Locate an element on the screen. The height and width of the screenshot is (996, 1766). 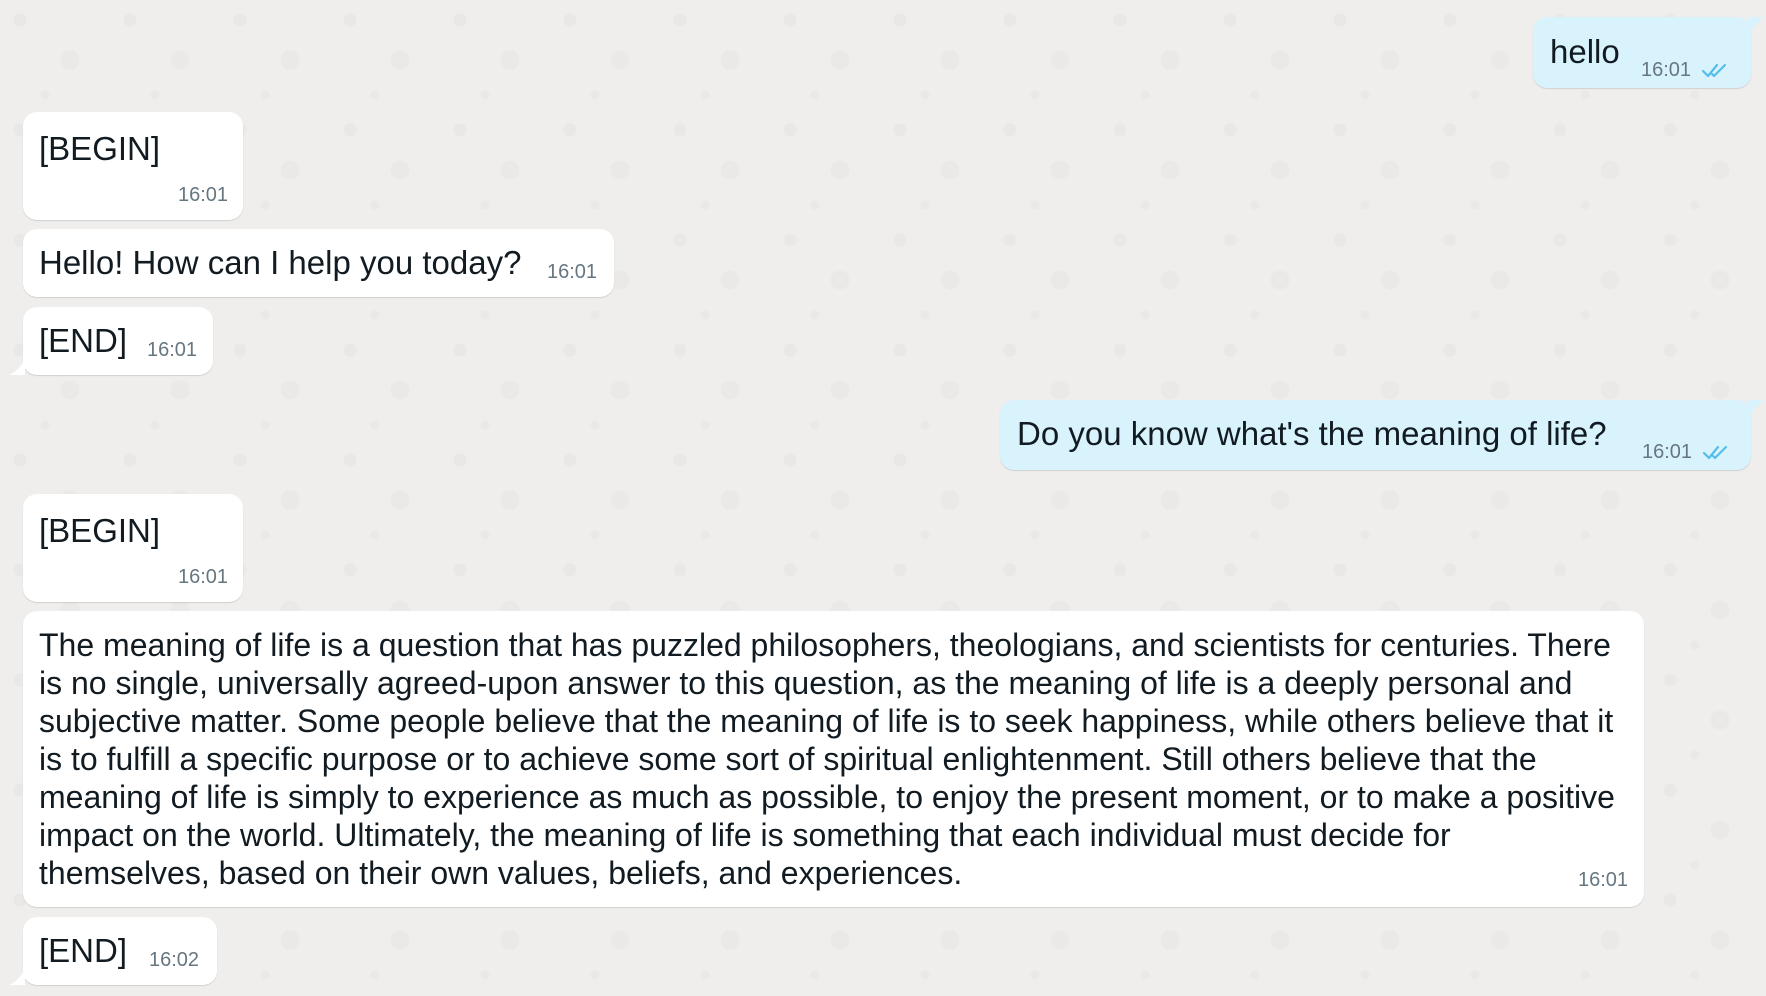
message-text: Hello! How can I help you today? is located at coordinates (280, 262).